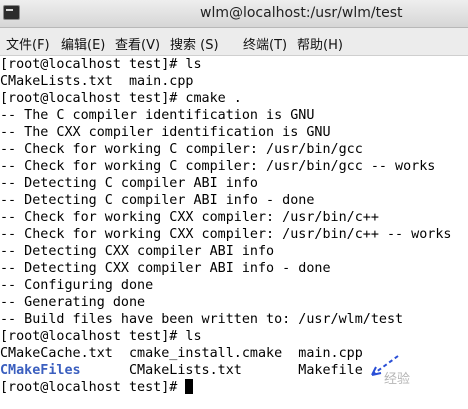  I want to click on terminal-line: -- Detecting CXX compiler ABI info, so click(137, 251).